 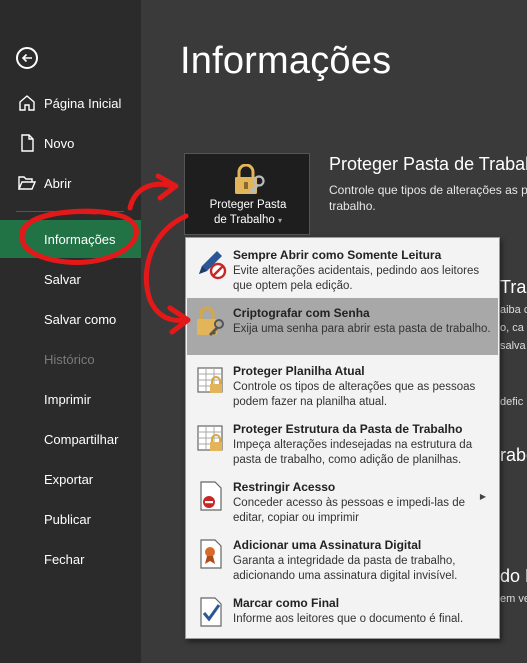 What do you see at coordinates (213, 265) in the screenshot?
I see `pen-no-edit-icon` at bounding box center [213, 265].